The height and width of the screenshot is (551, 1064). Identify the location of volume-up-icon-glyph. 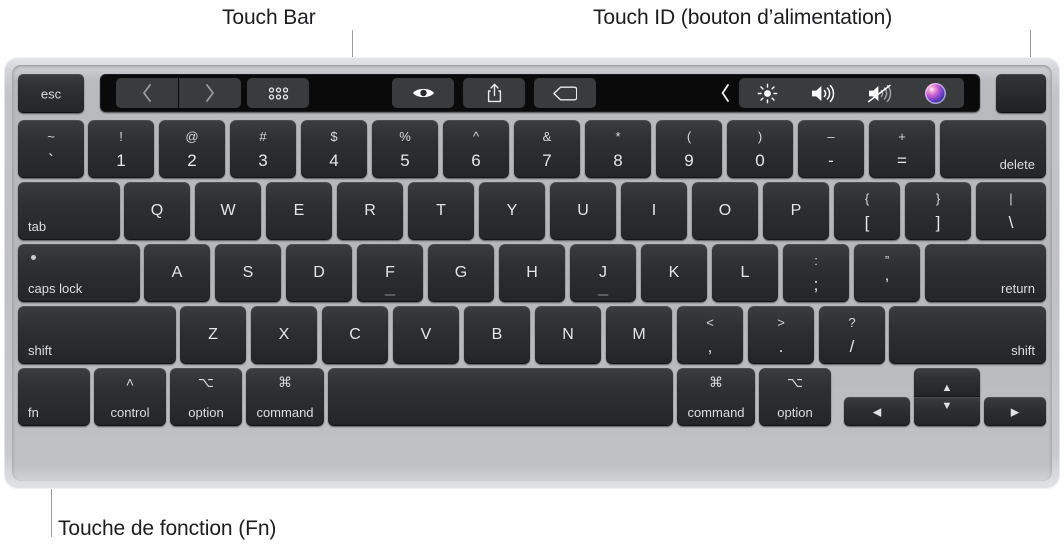
(823, 93).